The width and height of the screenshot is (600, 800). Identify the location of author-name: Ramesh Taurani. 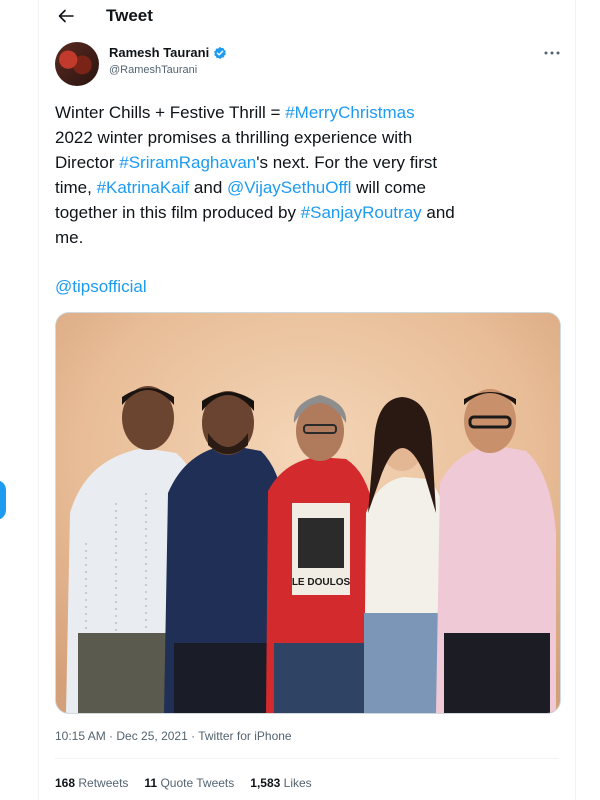
(159, 52).